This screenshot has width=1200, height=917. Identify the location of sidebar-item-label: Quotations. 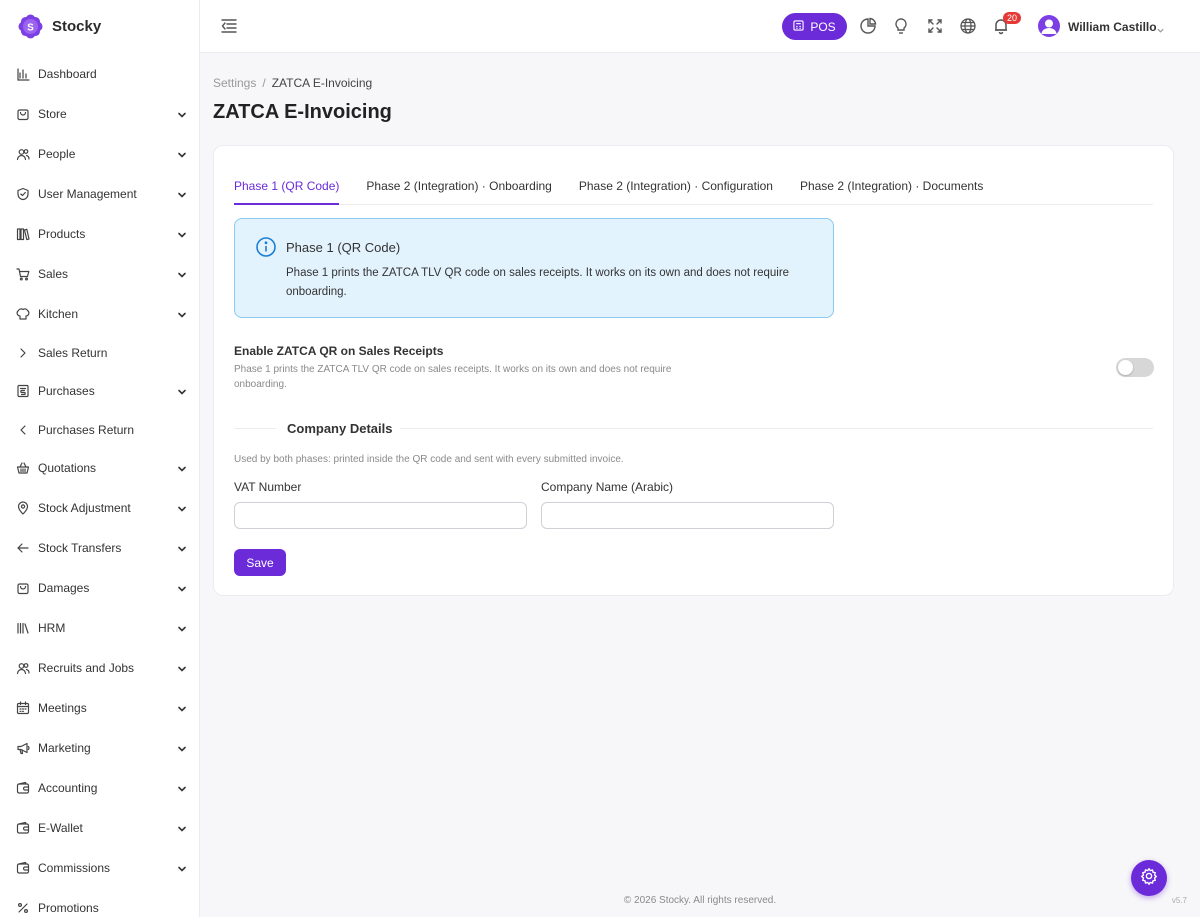
(67, 468).